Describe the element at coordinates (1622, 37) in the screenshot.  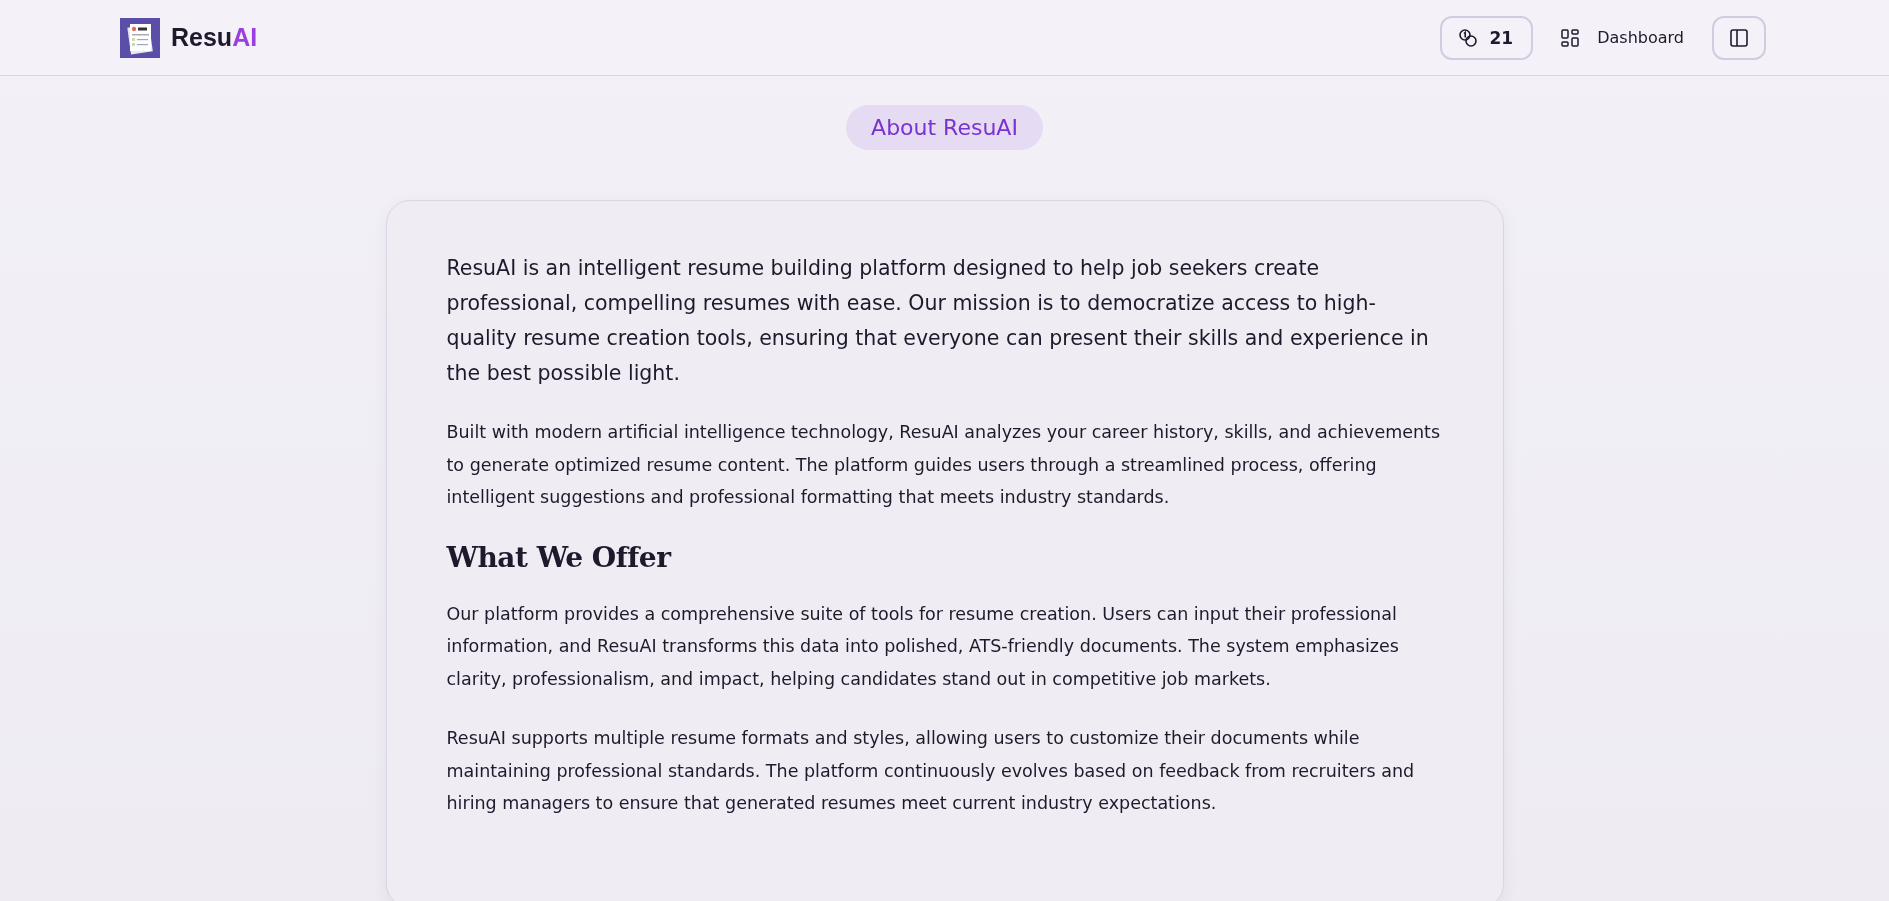
I see `dashboard-link: Dashboard` at that location.